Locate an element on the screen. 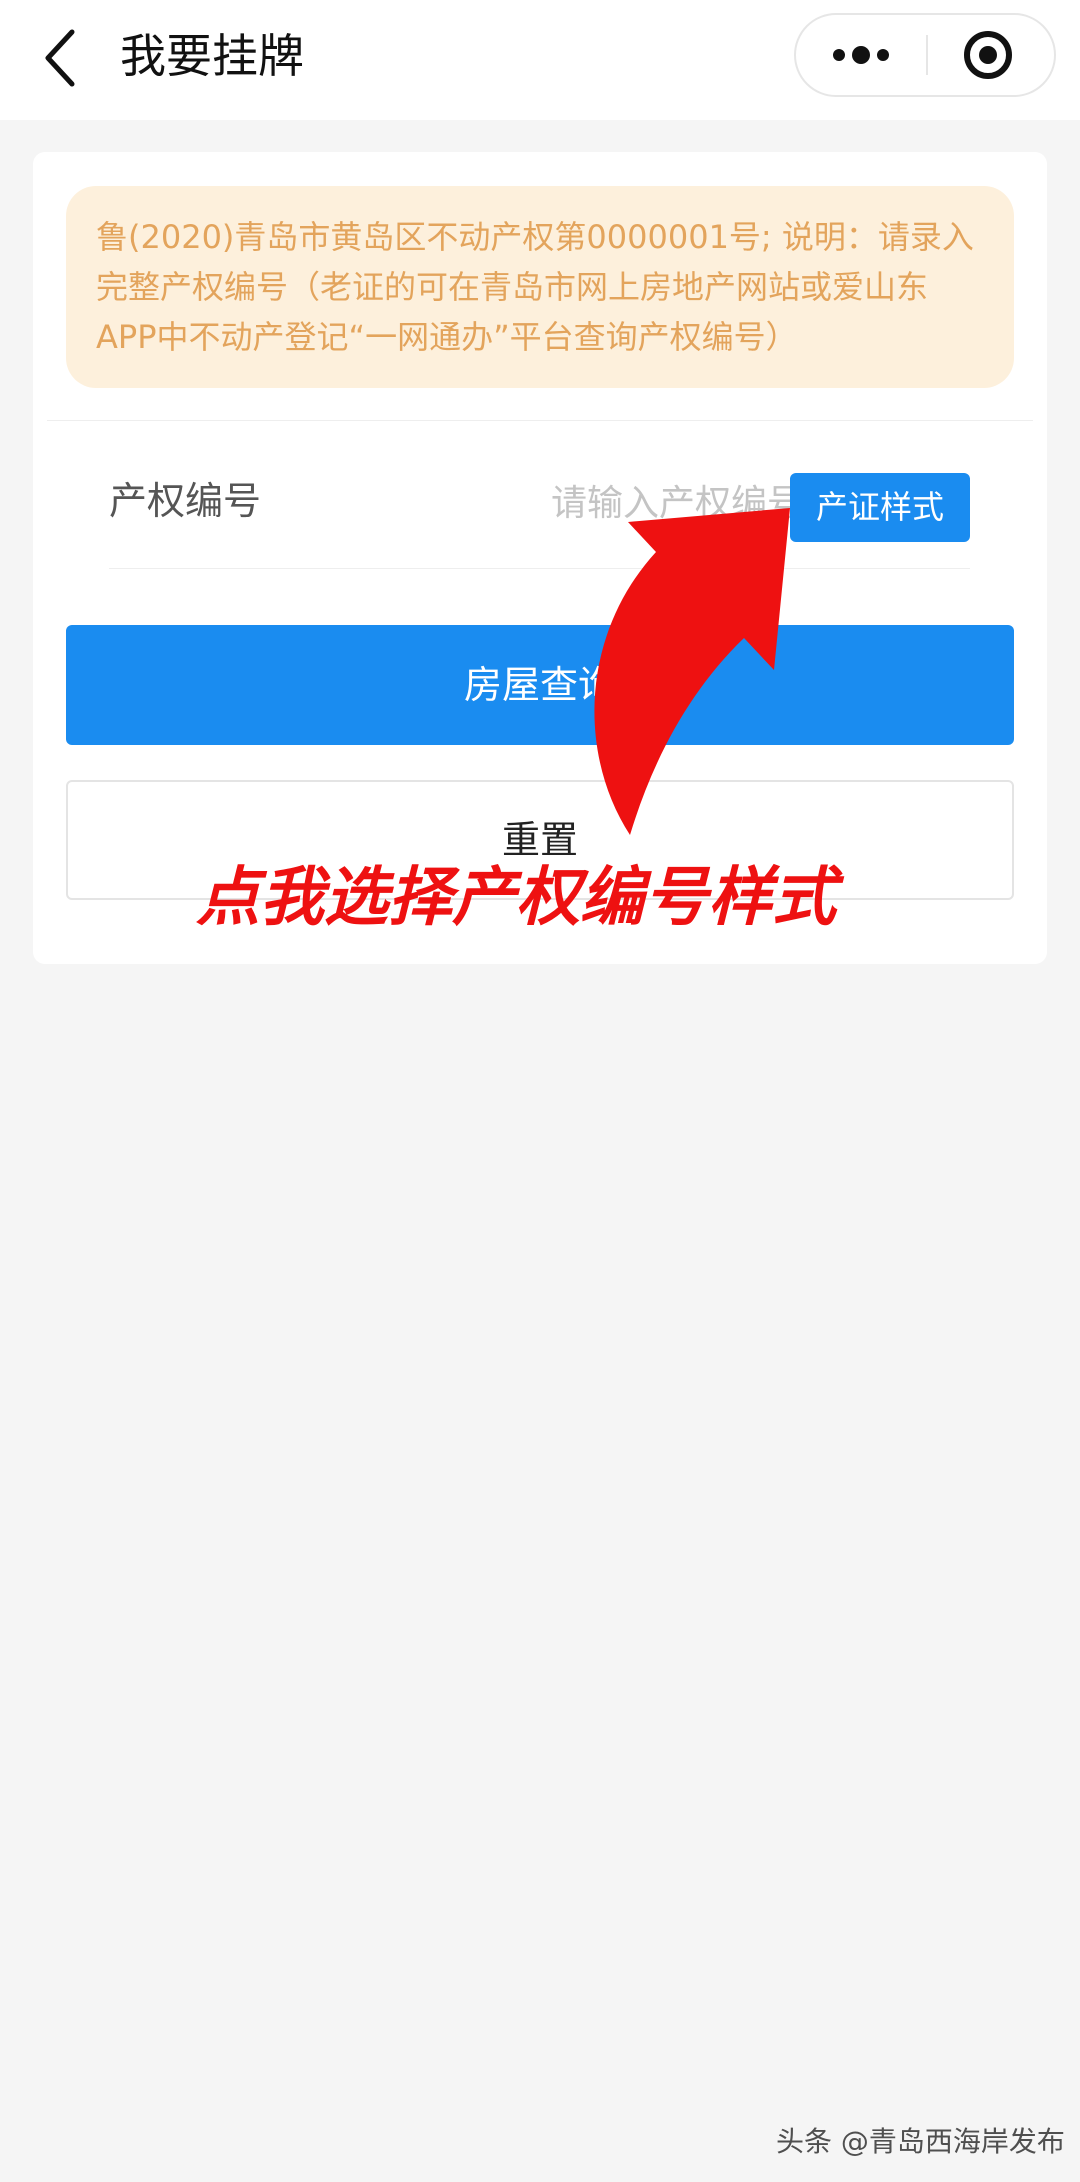 Image resolution: width=1080 pixels, height=2182 pixels. field-label: 产权编号 is located at coordinates (185, 501).